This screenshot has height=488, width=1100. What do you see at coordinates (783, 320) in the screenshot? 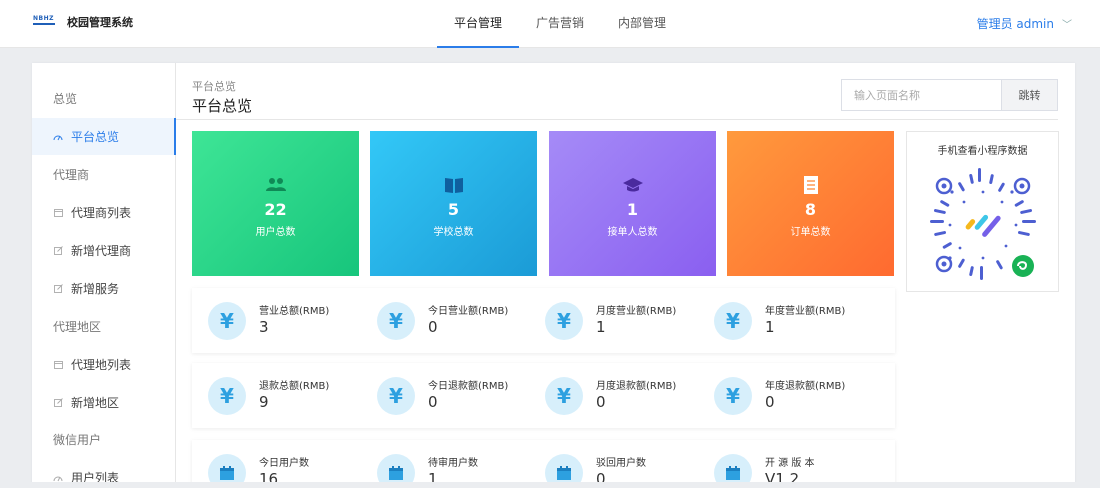
I see `metric-yearly-revenue: ¥ 年度营业额(RMB) 1` at bounding box center [783, 320].